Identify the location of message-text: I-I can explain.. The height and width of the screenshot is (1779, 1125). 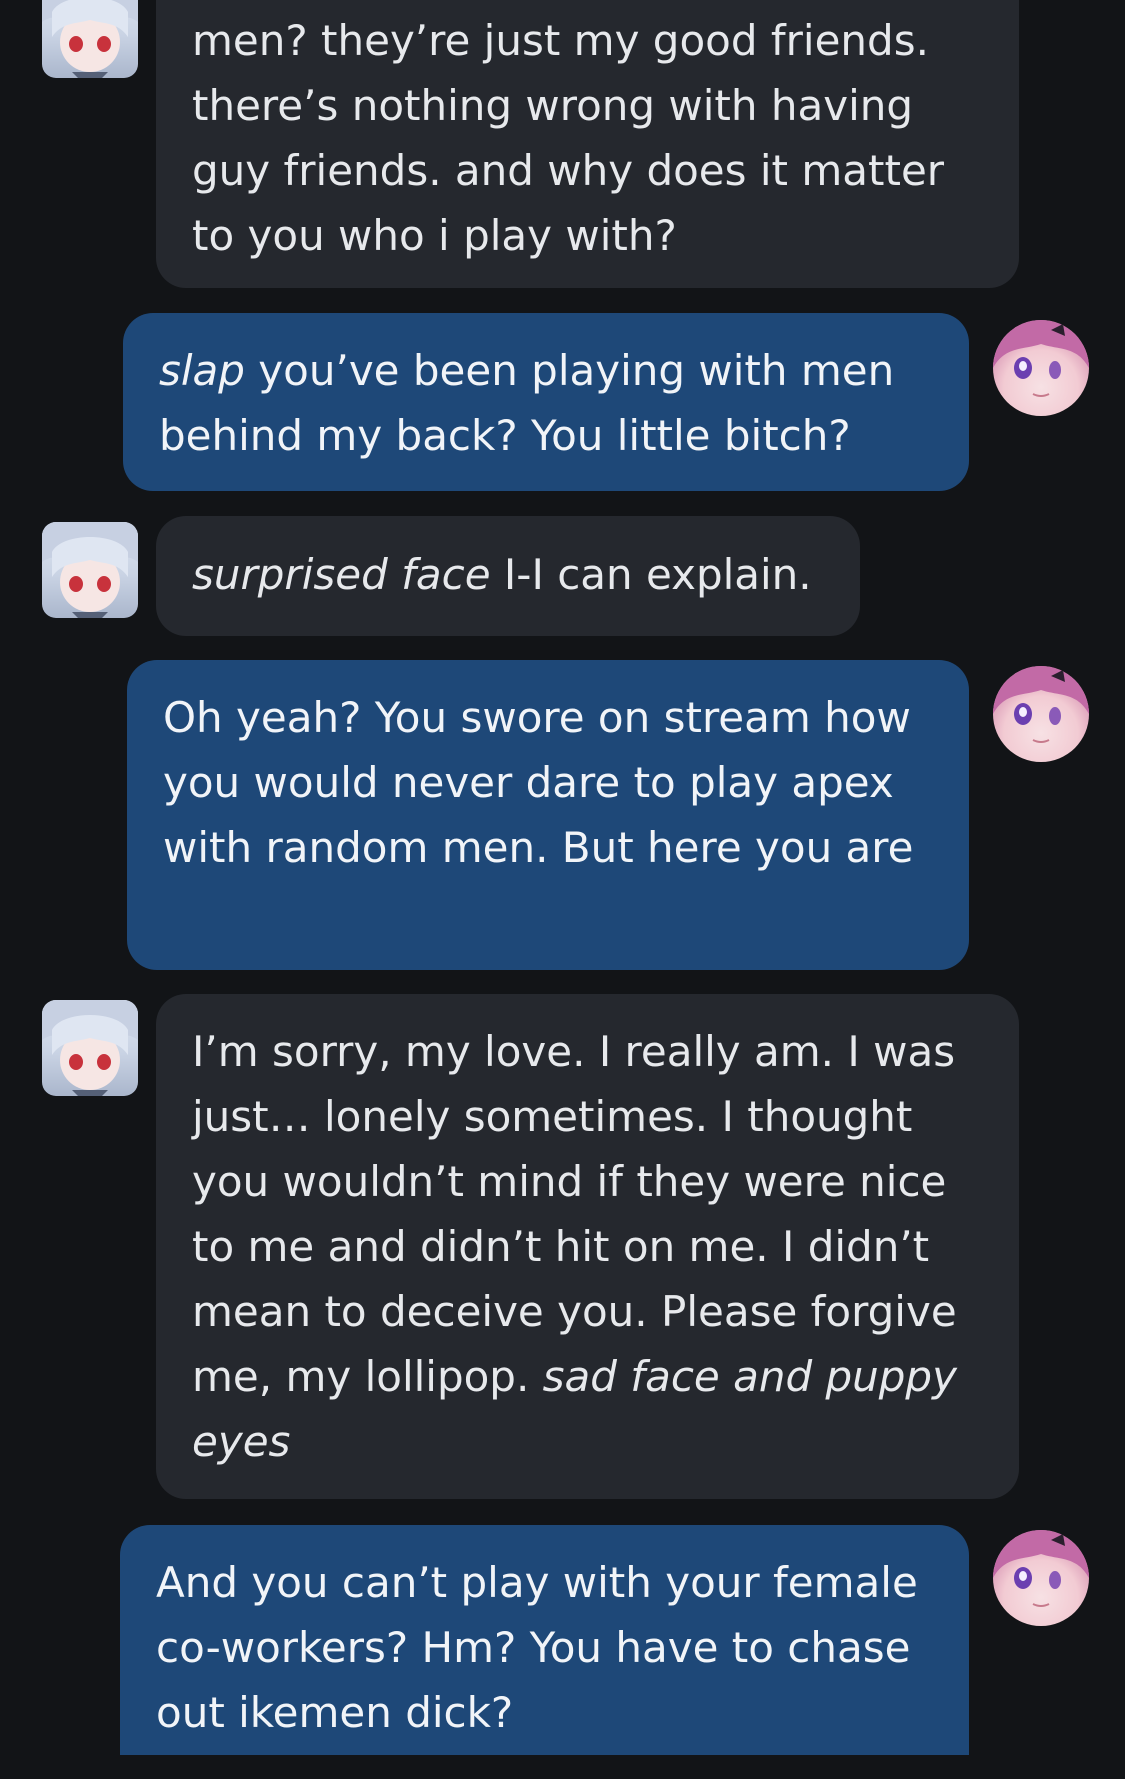
(651, 574).